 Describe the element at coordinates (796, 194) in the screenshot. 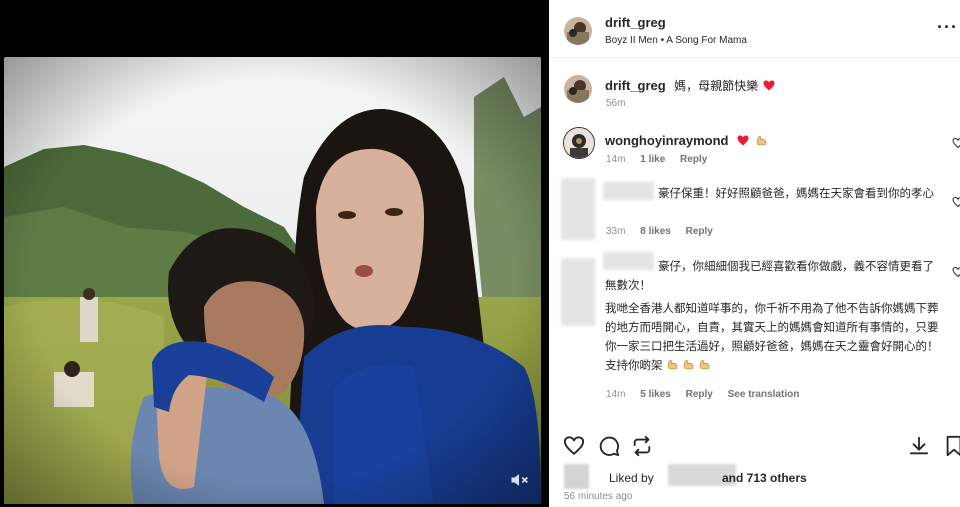

I see `comment-text: 豪仔保重！好好照顧爸爸，媽媽在天家會看到你的孝心` at that location.